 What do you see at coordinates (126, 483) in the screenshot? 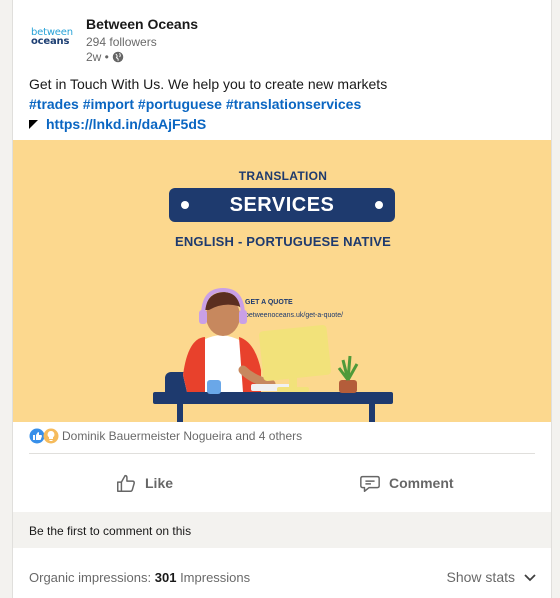
I see `thumbs-up-icon` at bounding box center [126, 483].